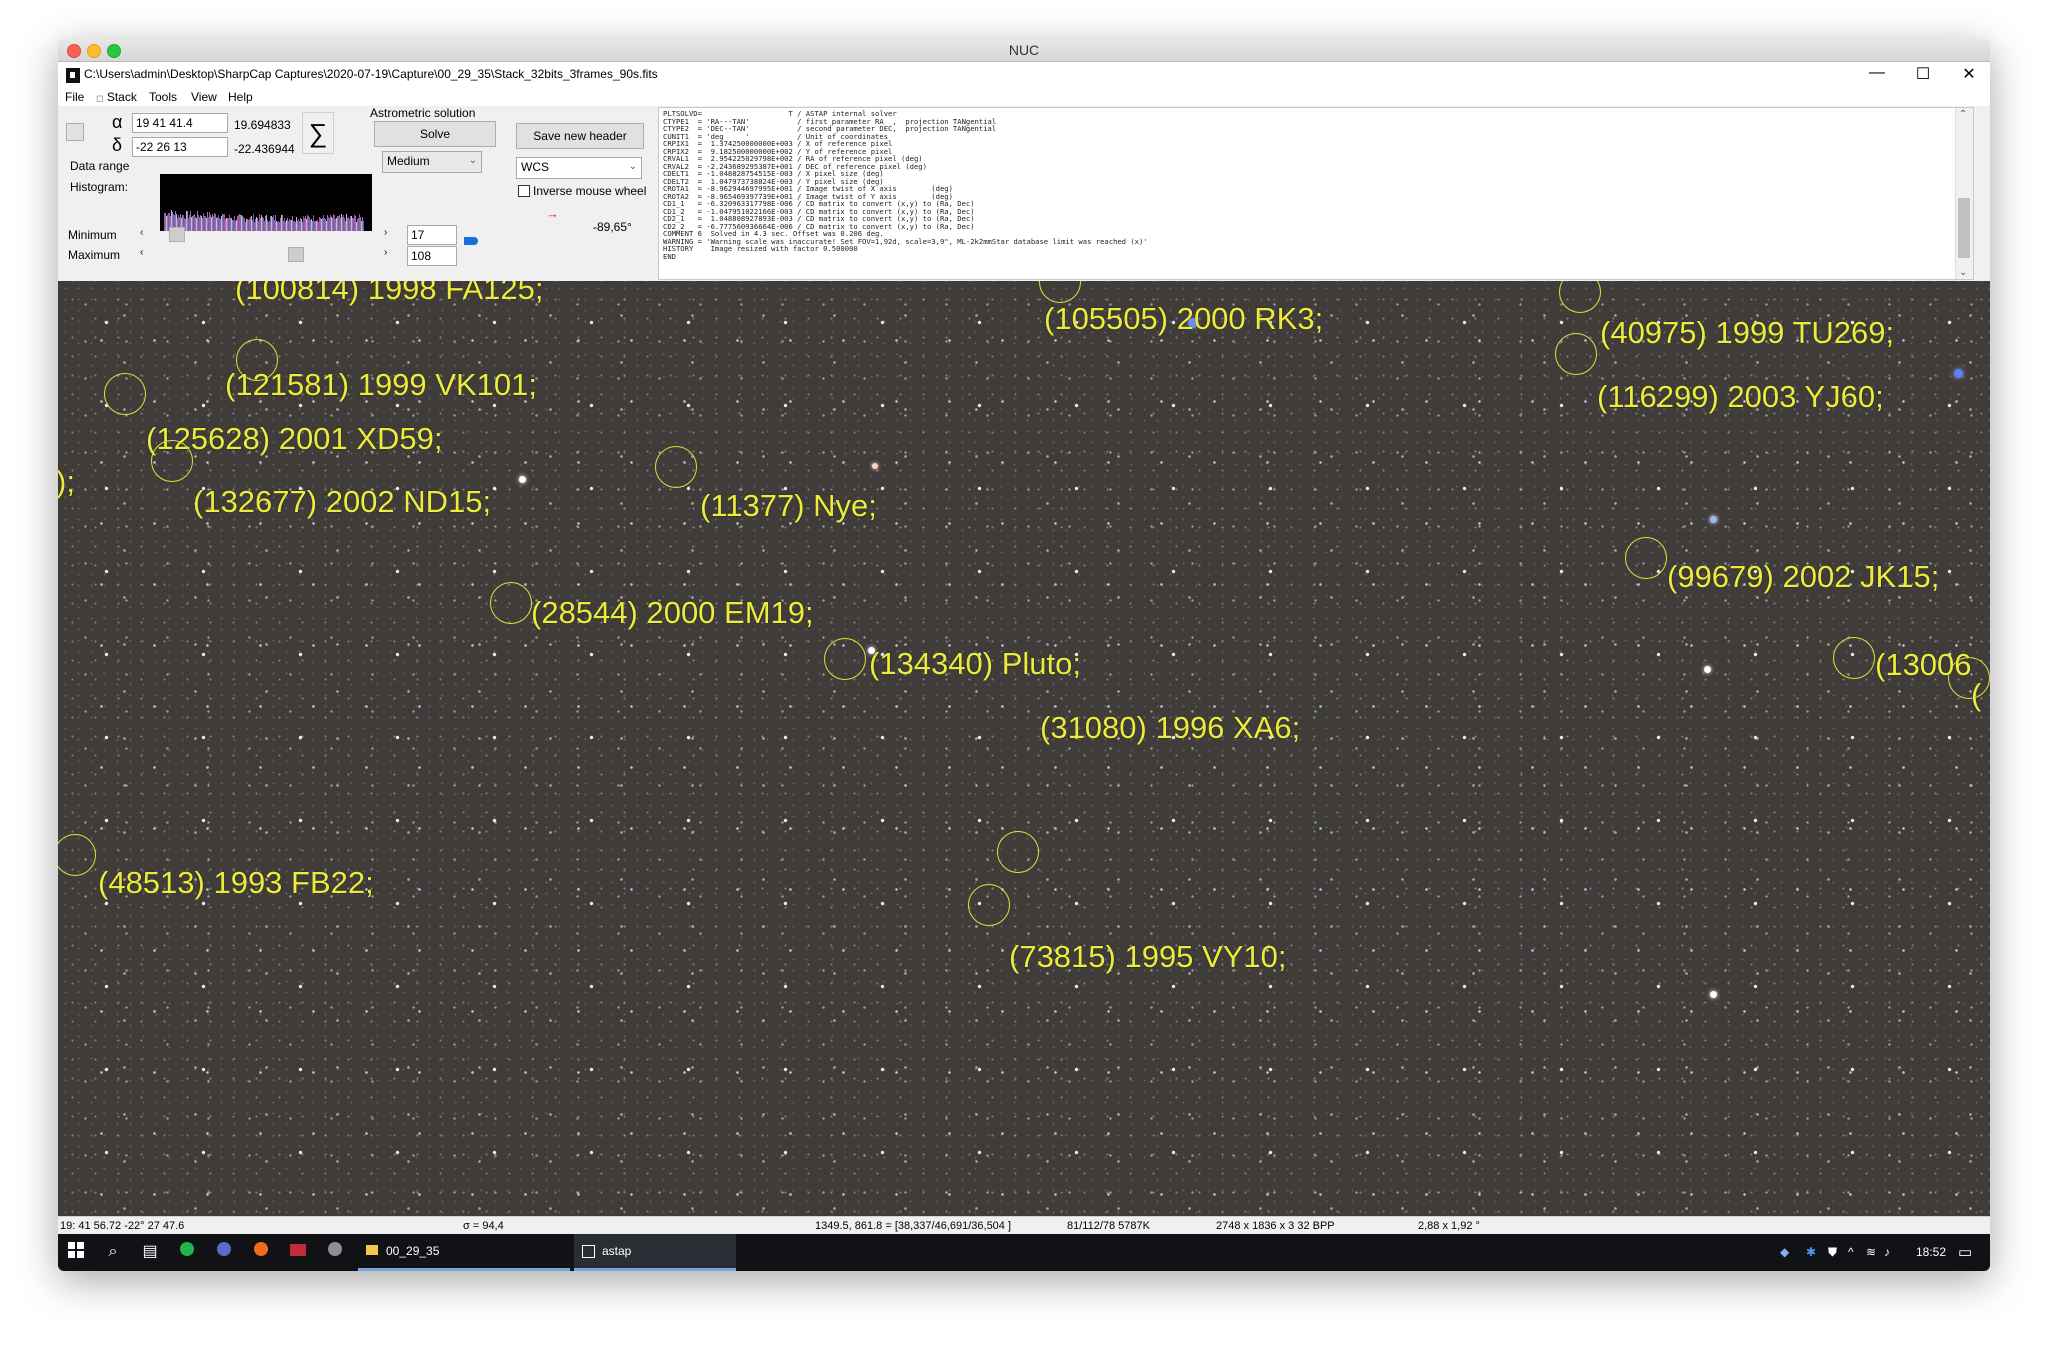 Image resolution: width=2048 pixels, height=1347 pixels. I want to click on status-pixel-info: 1349.5, 861.8 = [38,337/46,691/36,504 ], so click(913, 1226).